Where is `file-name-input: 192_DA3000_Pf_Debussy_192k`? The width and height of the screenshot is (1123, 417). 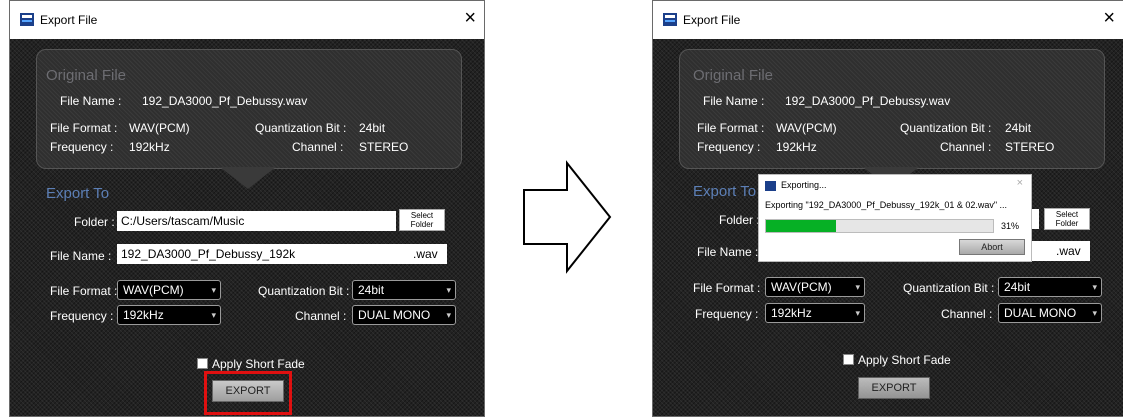
file-name-input: 192_DA3000_Pf_Debussy_192k is located at coordinates (264, 254).